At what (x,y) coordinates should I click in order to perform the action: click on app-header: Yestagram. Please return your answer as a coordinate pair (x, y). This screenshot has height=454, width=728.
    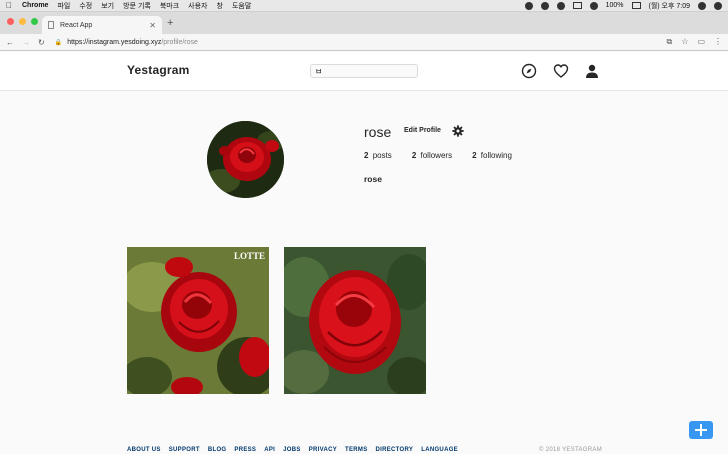
    Looking at the image, I should click on (364, 71).